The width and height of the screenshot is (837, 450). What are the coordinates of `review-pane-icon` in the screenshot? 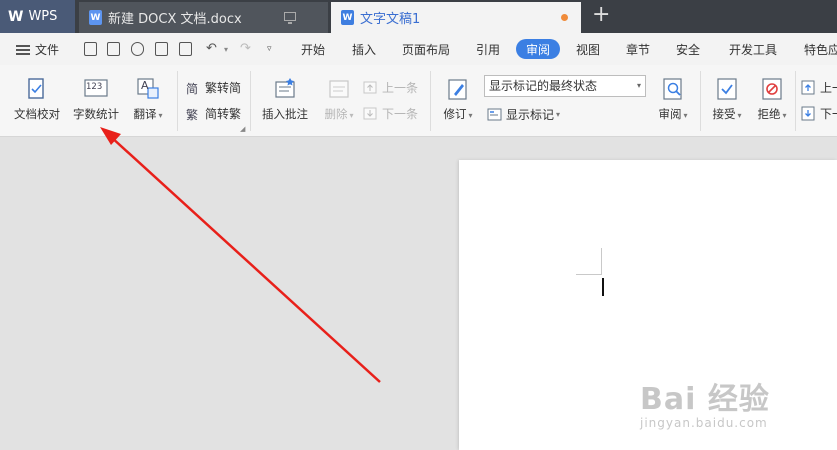 It's located at (673, 89).